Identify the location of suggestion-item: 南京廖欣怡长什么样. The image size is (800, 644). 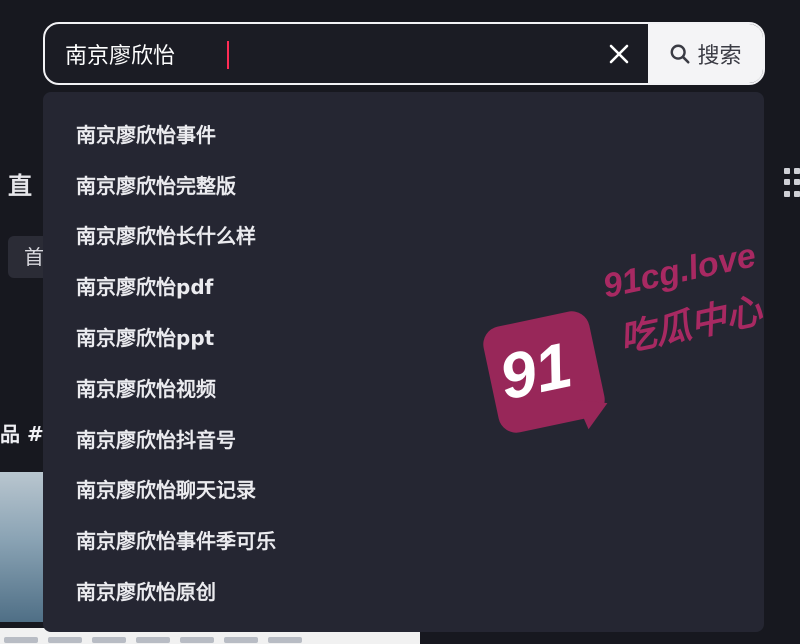
(403, 235).